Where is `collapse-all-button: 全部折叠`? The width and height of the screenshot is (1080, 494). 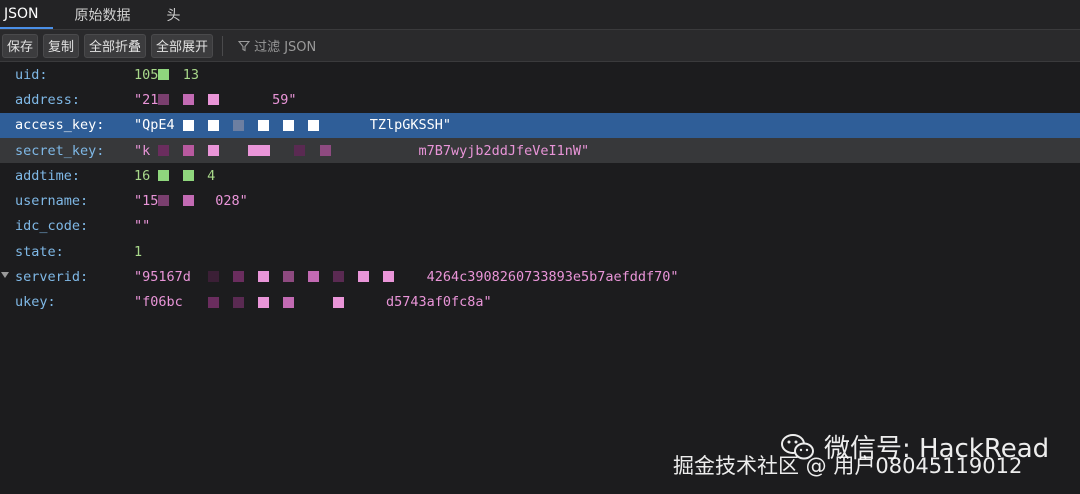
collapse-all-button: 全部折叠 is located at coordinates (115, 45).